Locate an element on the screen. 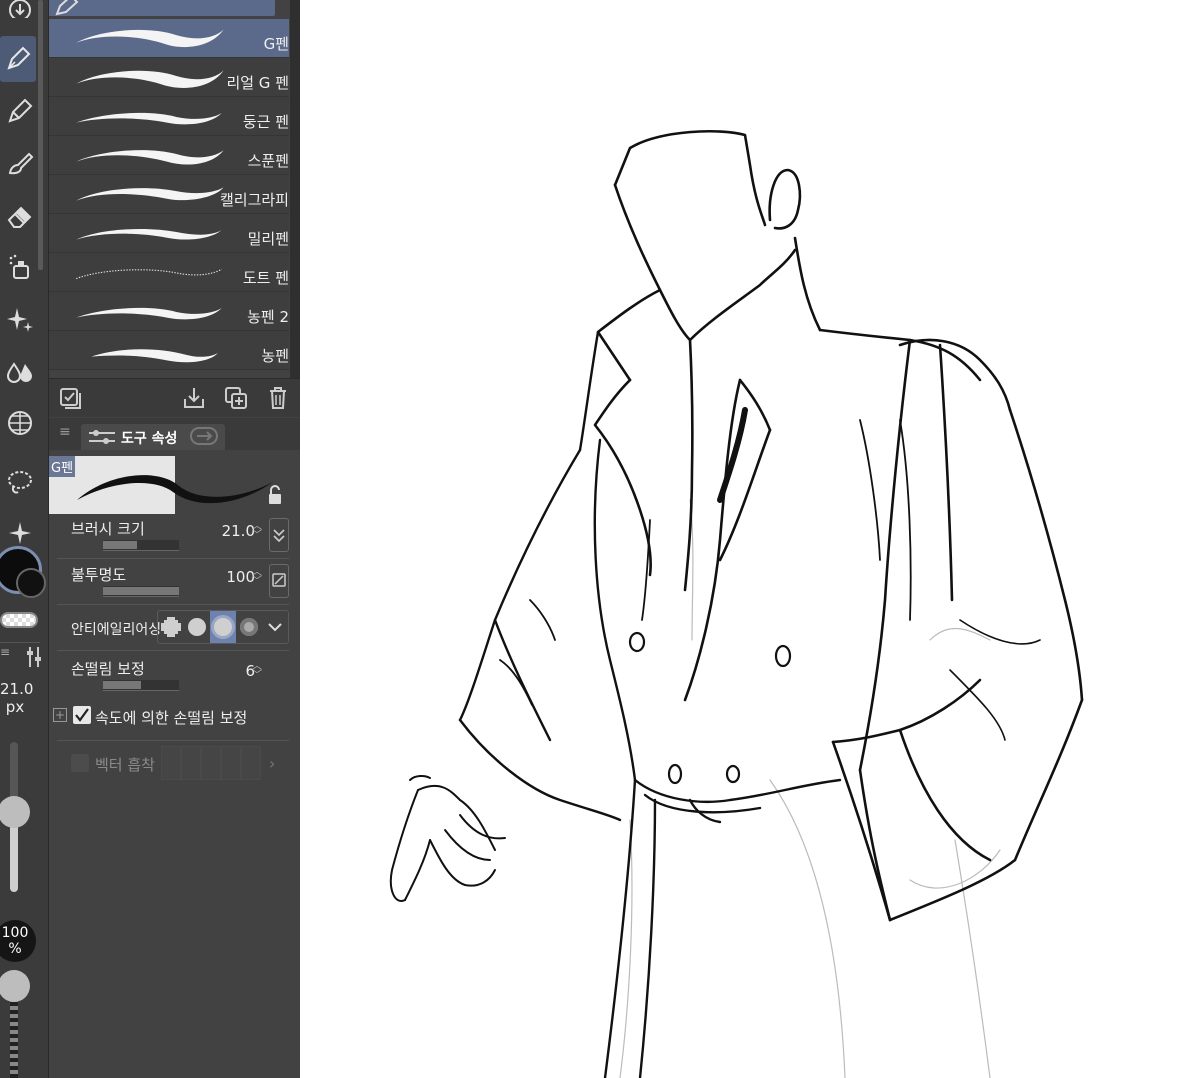 Image resolution: width=1200 pixels, height=1078 pixels. brush-size-row: 브러시 크기 21.0 ︿ ﹀ is located at coordinates (173, 538).